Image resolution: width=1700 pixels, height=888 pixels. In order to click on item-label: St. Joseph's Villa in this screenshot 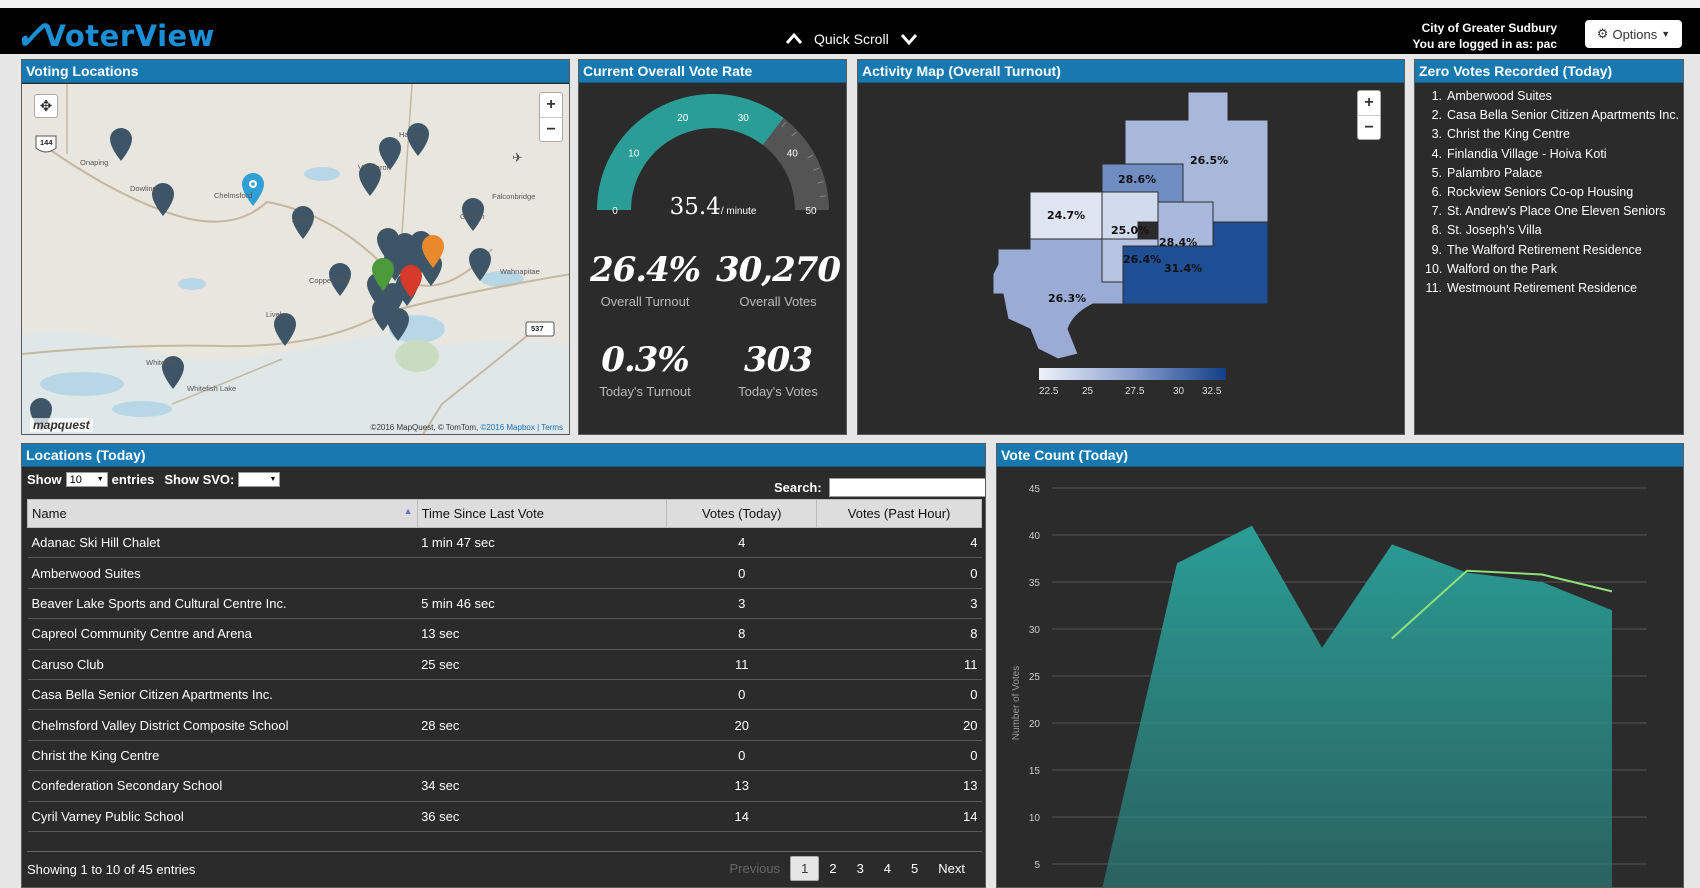, I will do `click(1494, 230)`.